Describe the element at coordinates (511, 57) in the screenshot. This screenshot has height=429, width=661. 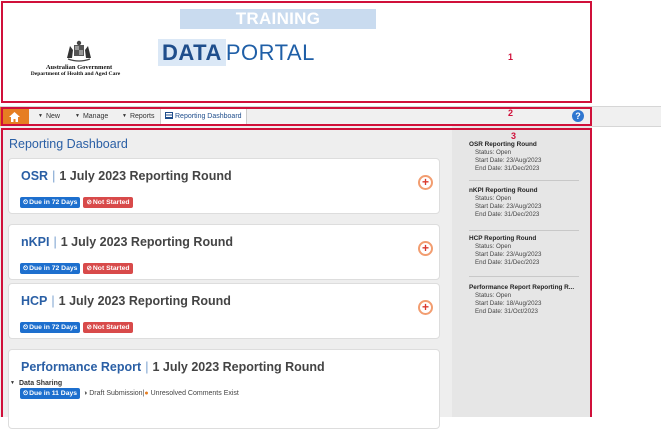
I see `annotation-number-1: 1` at that location.